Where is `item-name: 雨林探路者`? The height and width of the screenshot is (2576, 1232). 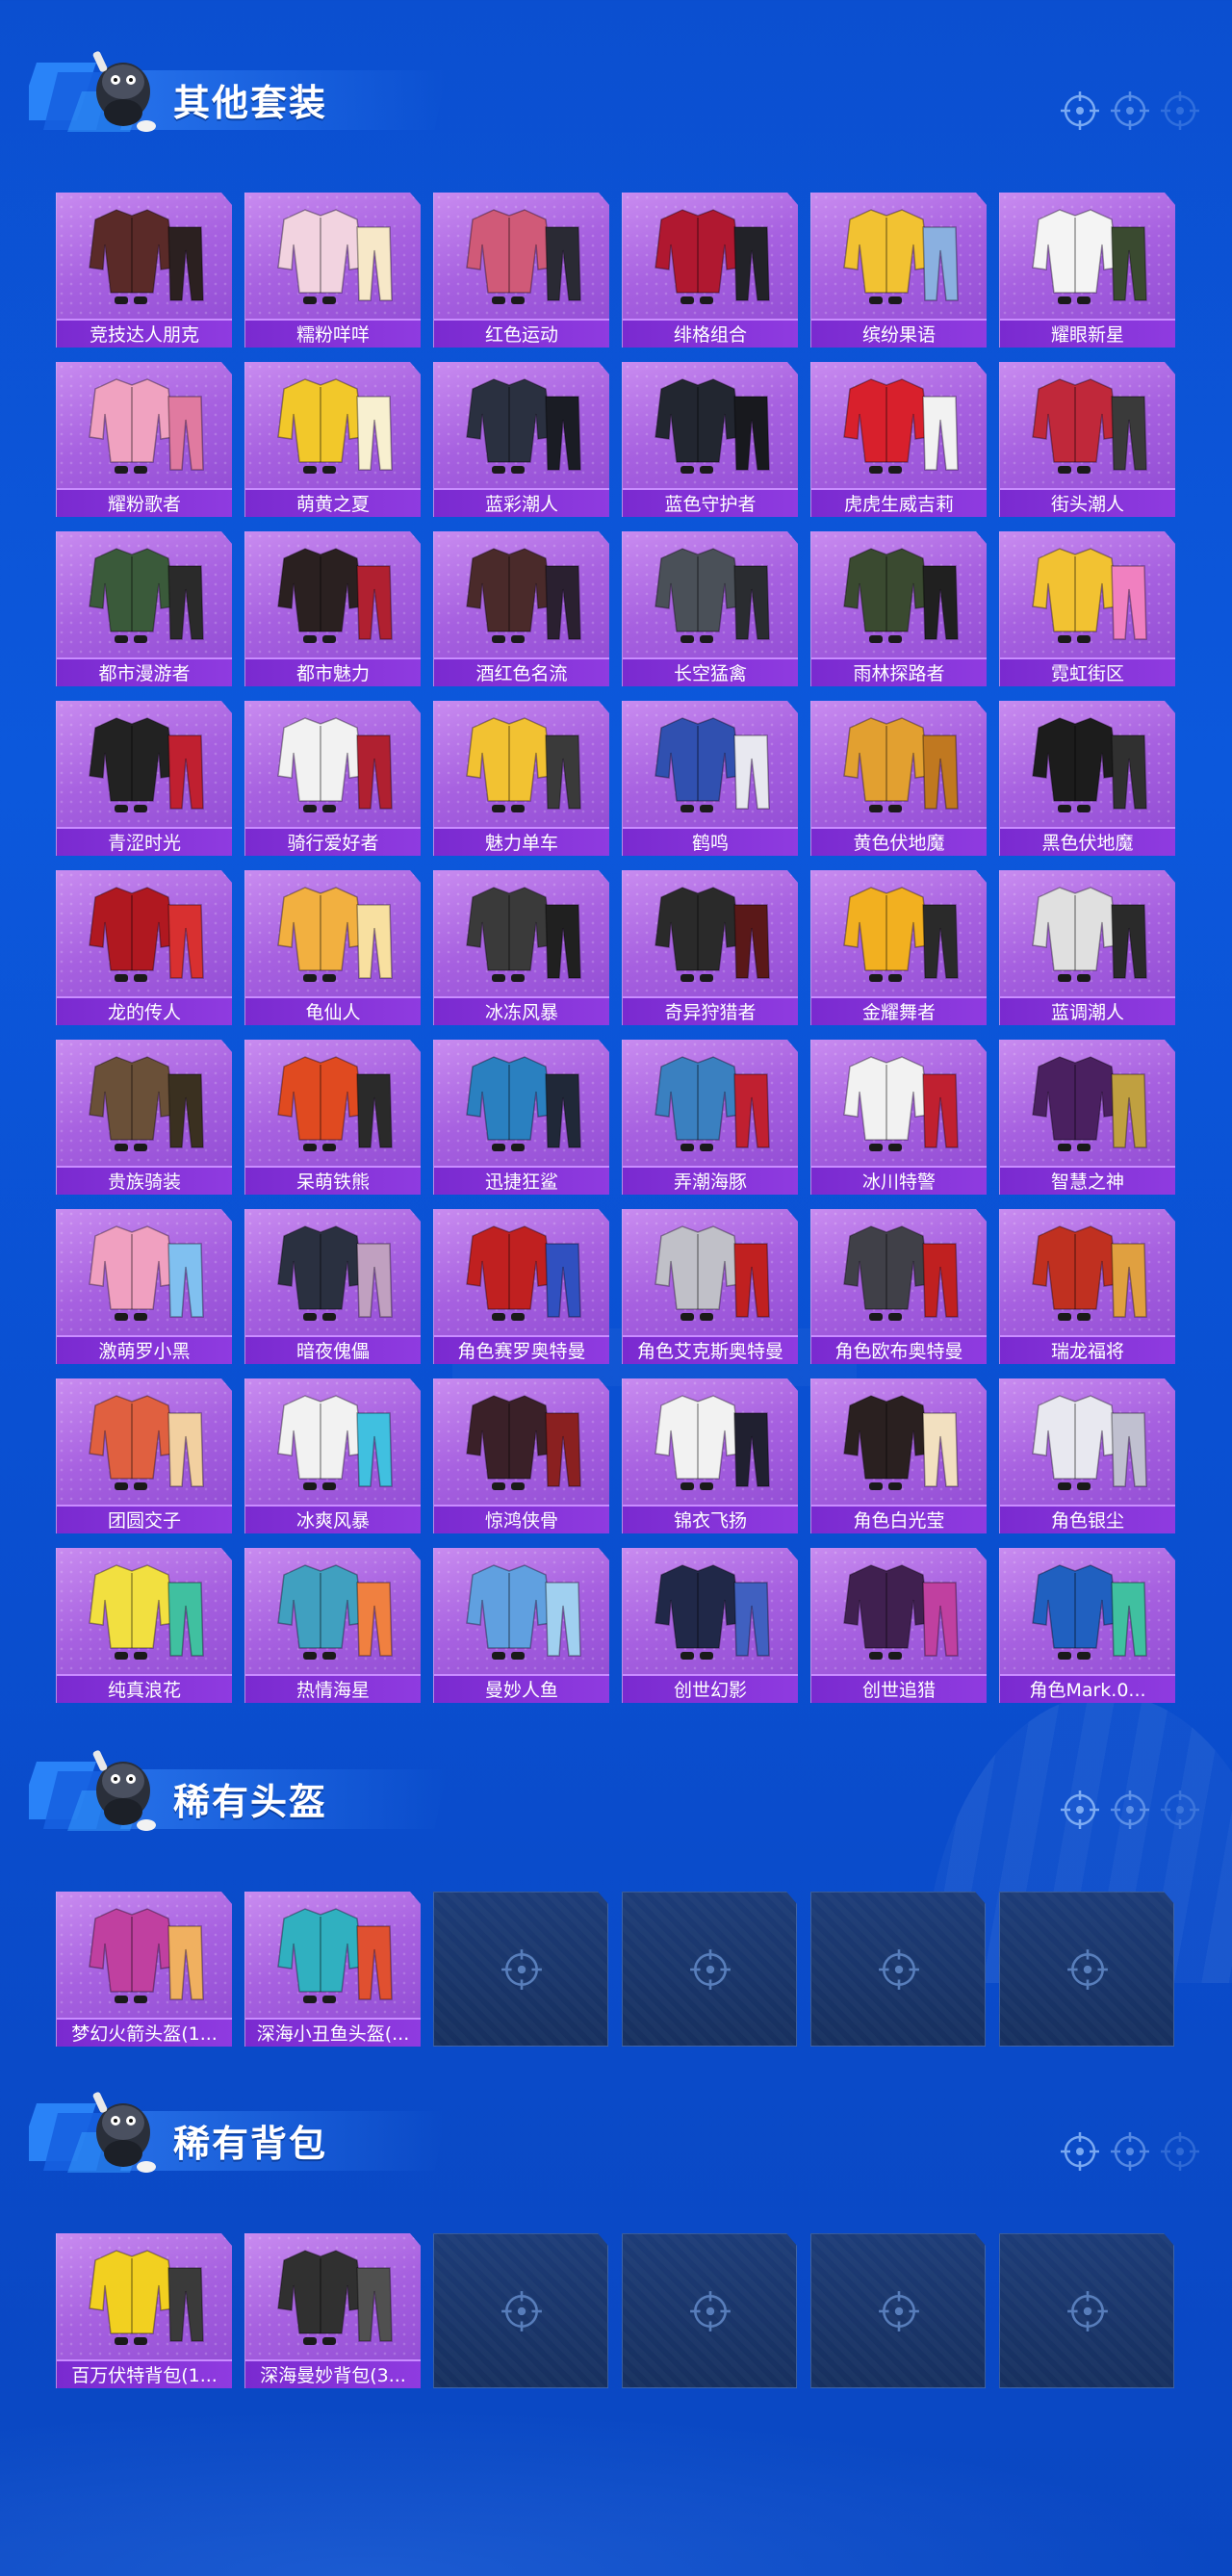 item-name: 雨林探路者 is located at coordinates (899, 671).